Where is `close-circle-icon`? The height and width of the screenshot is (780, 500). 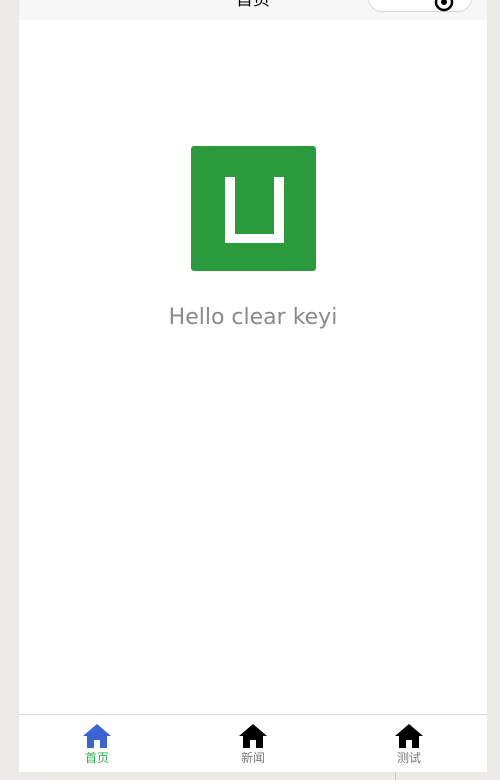
close-circle-icon is located at coordinates (444, 8).